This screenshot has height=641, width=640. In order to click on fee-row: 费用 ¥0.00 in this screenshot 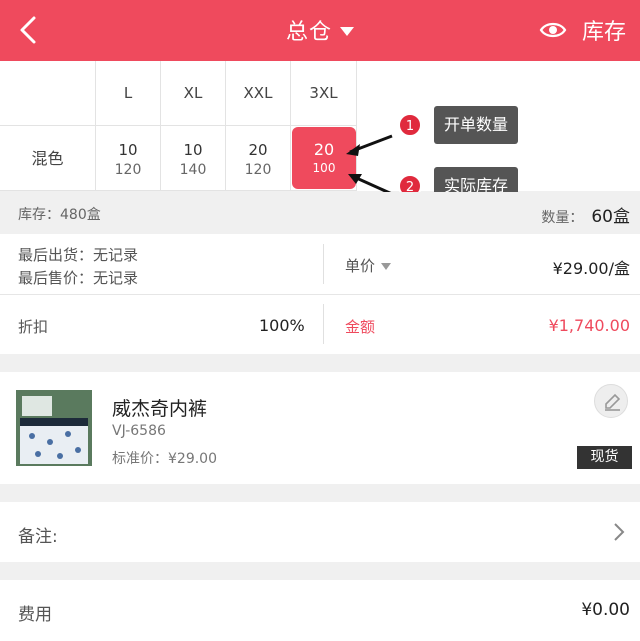, I will do `click(320, 610)`.